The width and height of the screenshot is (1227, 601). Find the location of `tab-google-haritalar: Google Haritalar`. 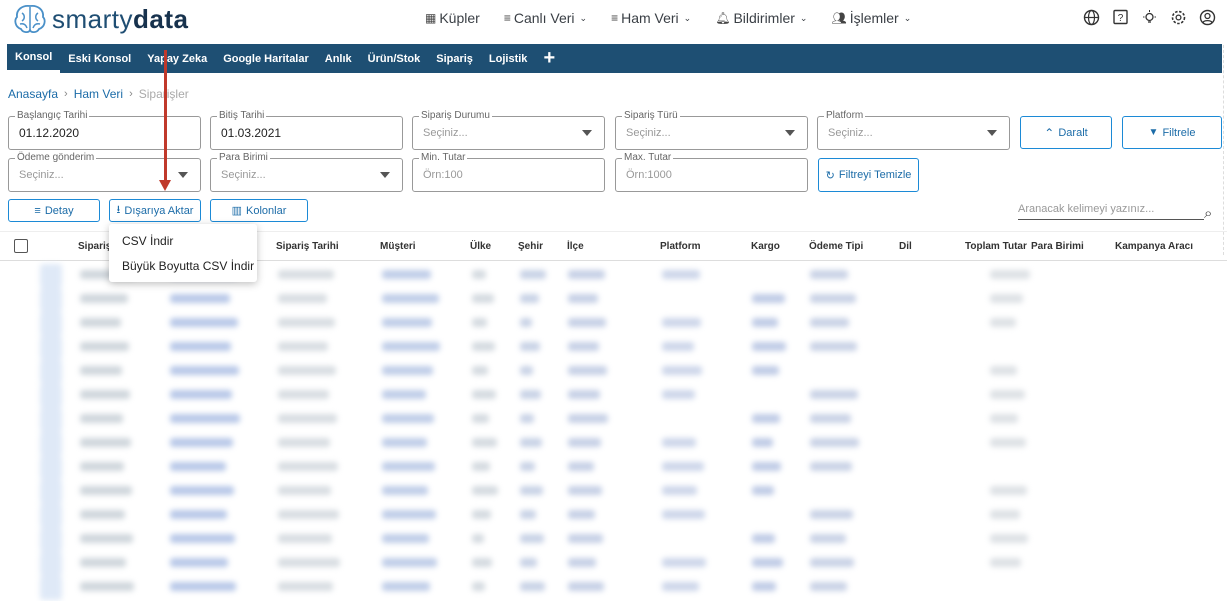

tab-google-haritalar: Google Haritalar is located at coordinates (266, 58).